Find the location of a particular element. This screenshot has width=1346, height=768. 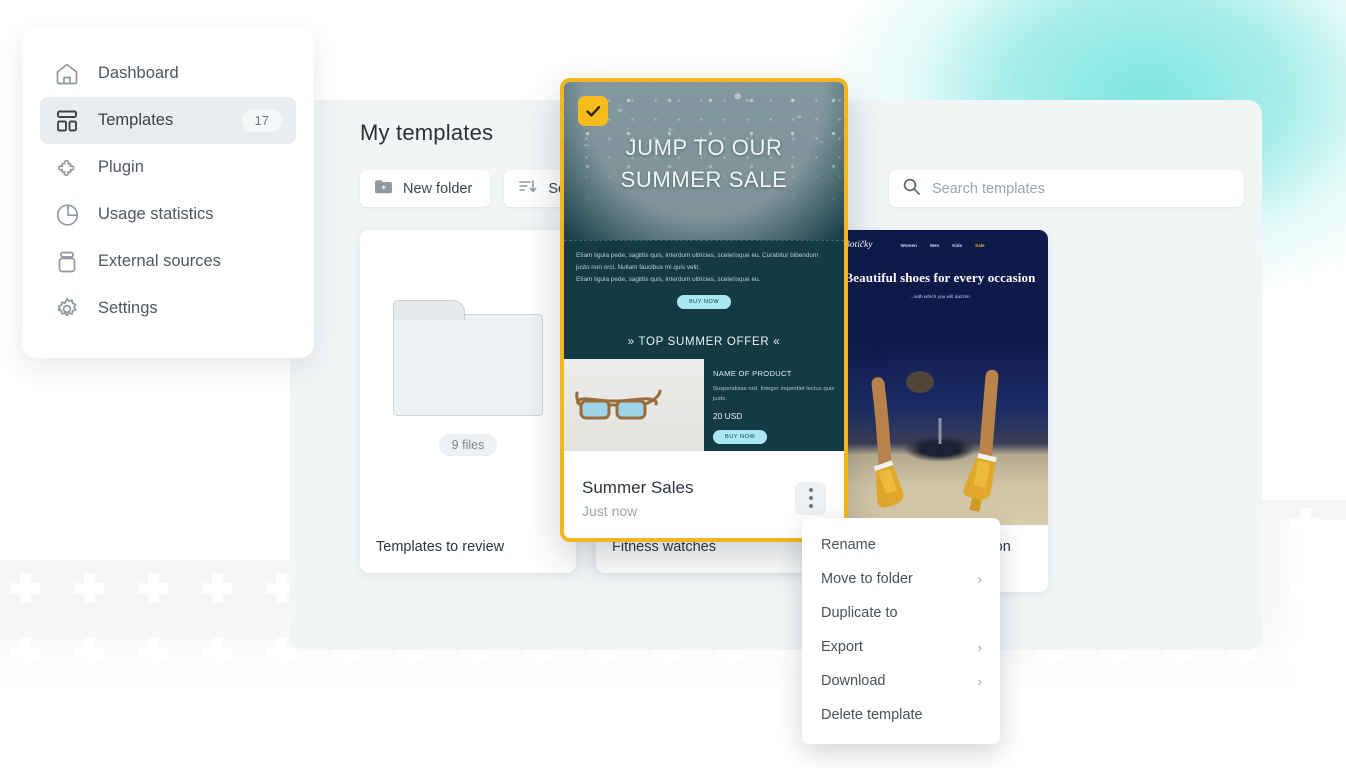

new-folder-button: New folder is located at coordinates (425, 188).